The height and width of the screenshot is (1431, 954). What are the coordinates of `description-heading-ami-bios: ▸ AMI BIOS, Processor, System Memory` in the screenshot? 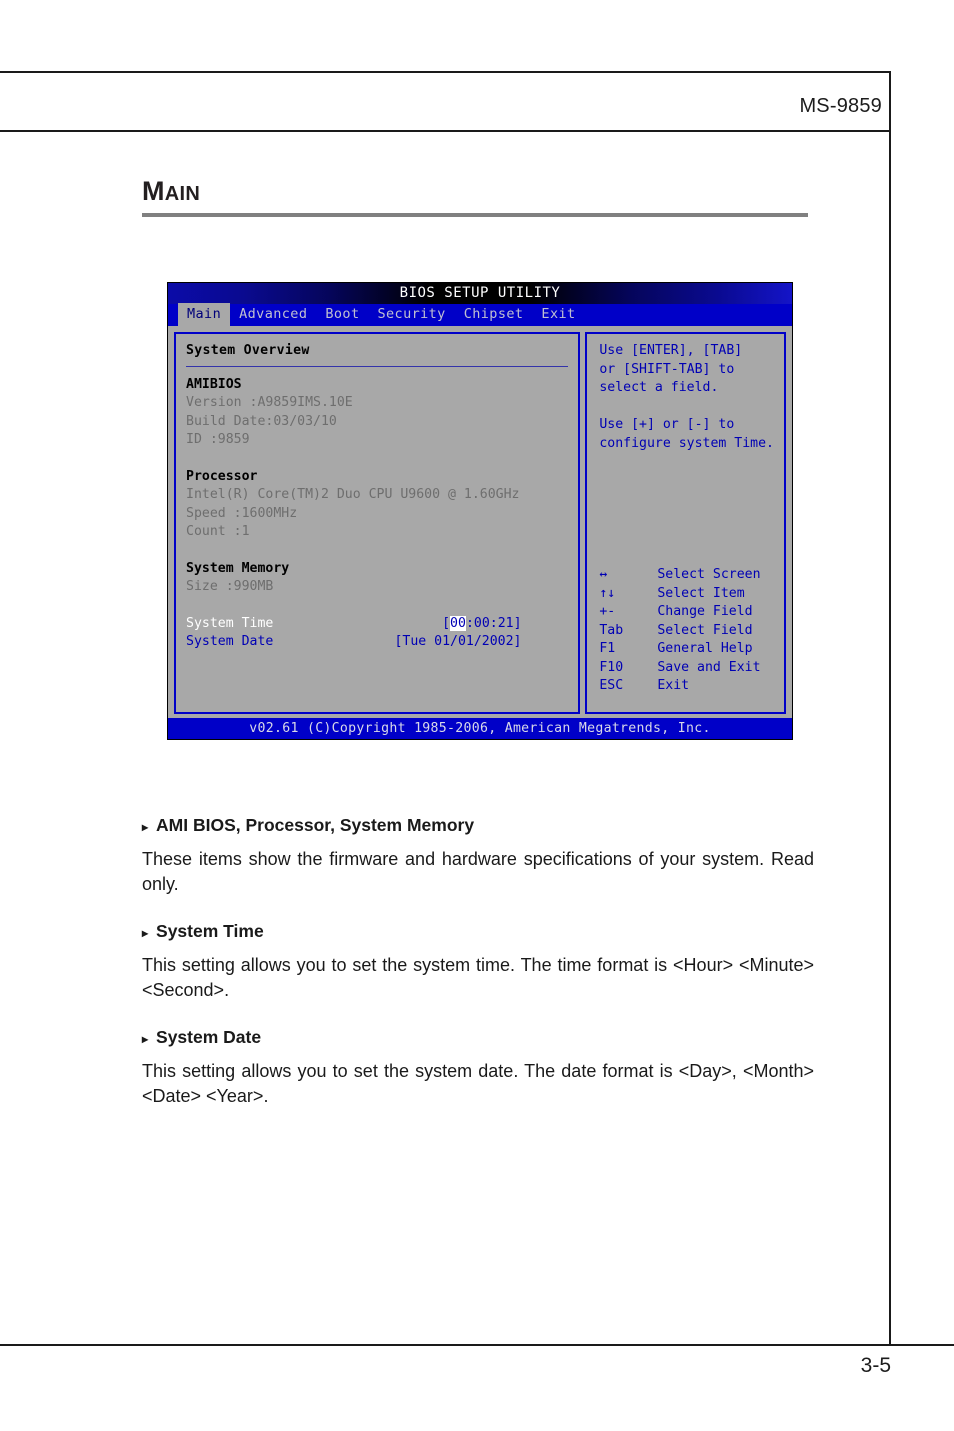 It's located at (478, 825).